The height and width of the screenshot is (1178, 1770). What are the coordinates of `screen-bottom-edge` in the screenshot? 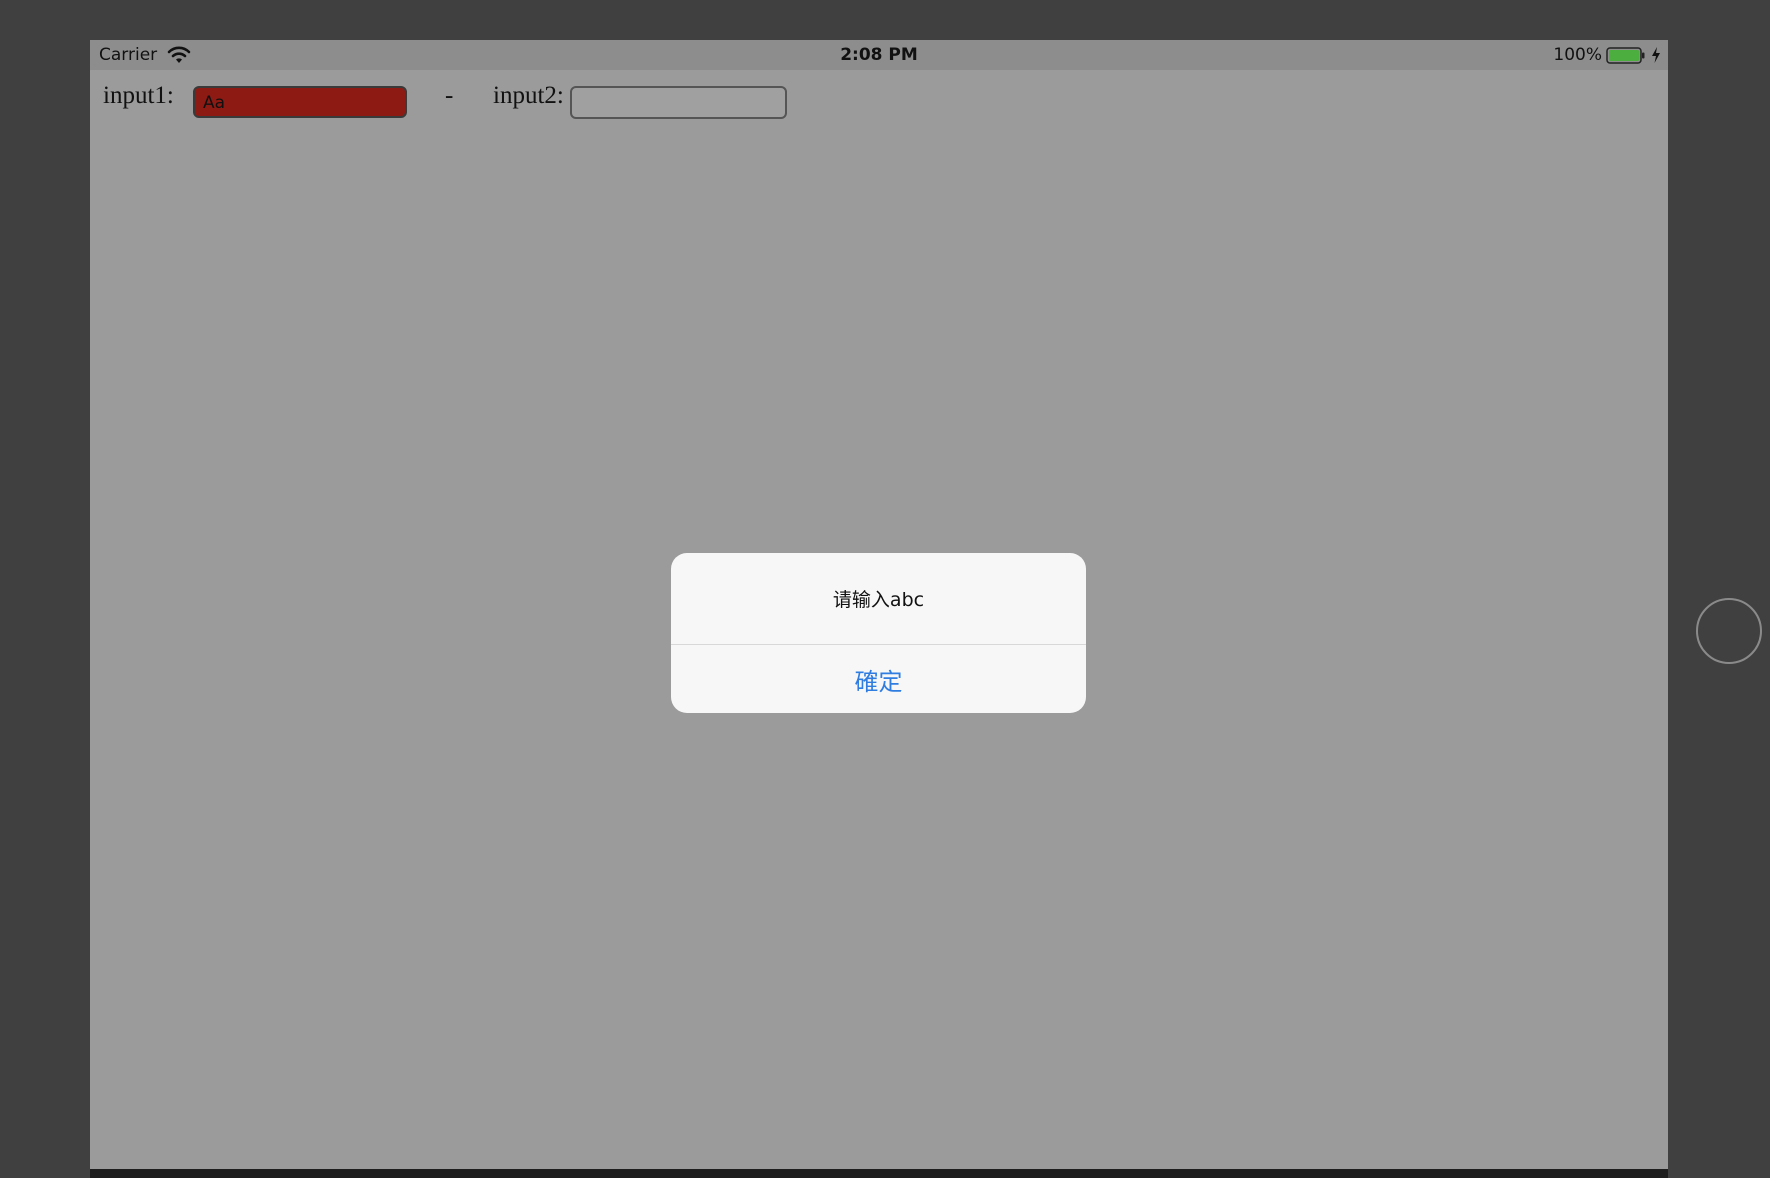 It's located at (879, 1173).